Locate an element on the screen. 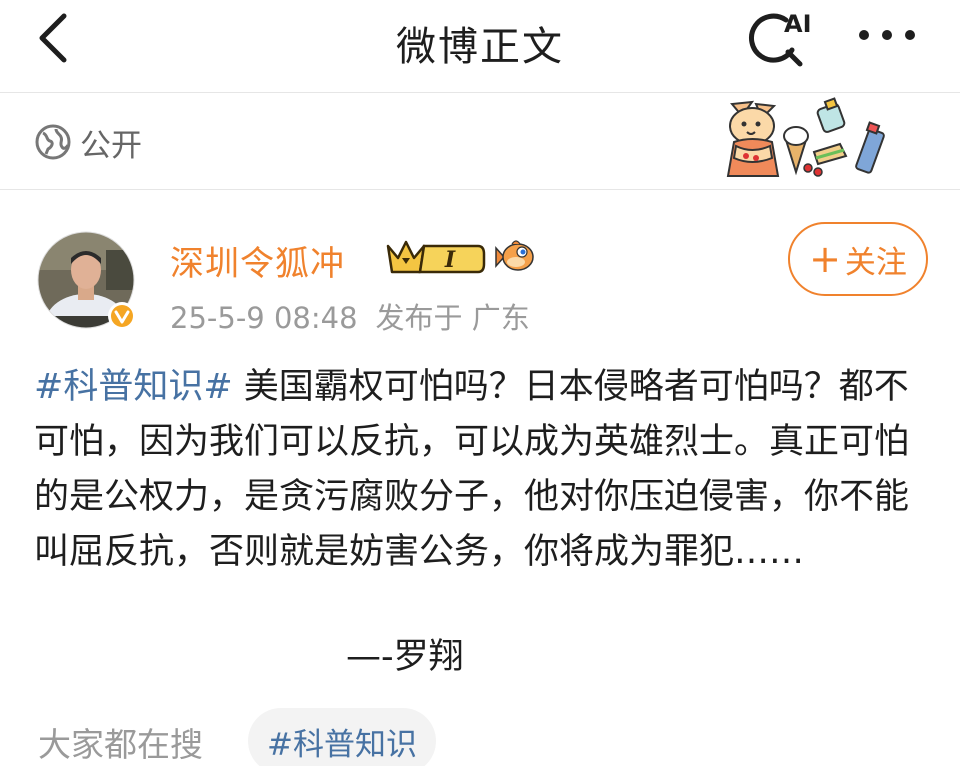 Image resolution: width=960 pixels, height=766 pixels. fish-badge-icon is located at coordinates (515, 257).